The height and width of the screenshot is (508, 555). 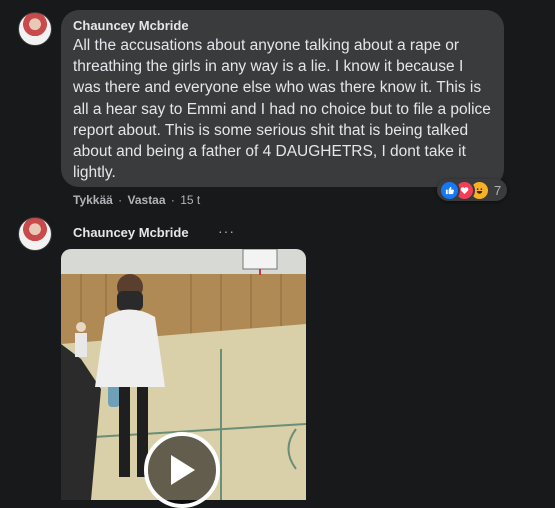 I want to click on play-icon, so click(x=183, y=470).